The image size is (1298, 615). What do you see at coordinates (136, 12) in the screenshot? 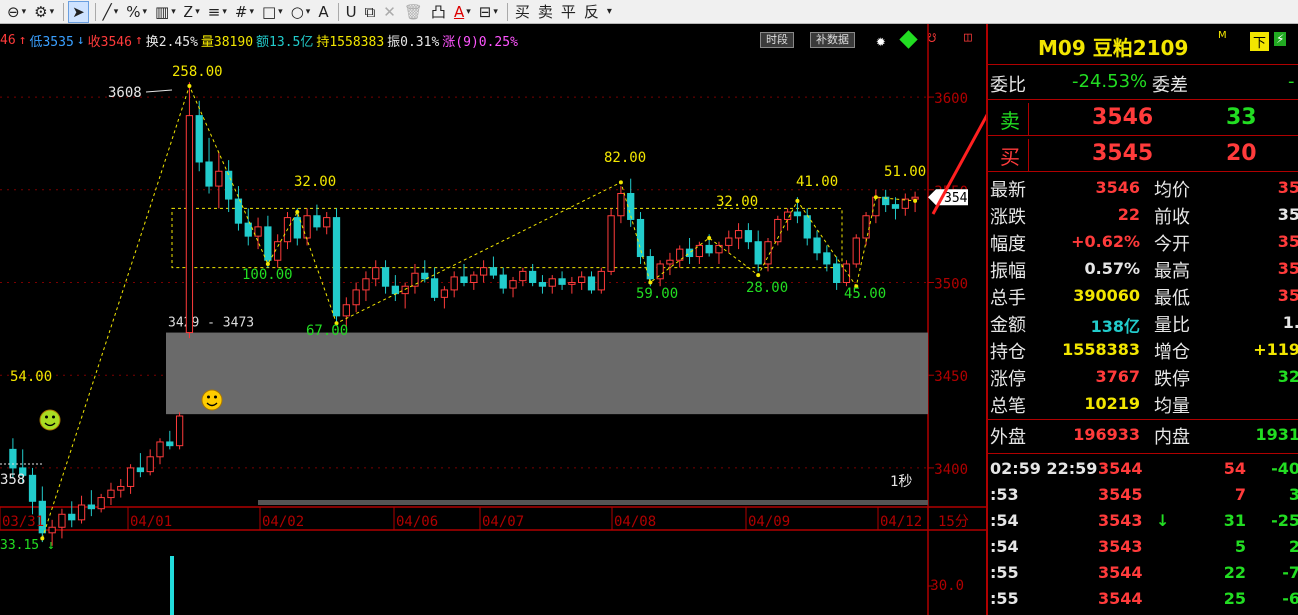
I see `percent-tool-button: % ▾` at bounding box center [136, 12].